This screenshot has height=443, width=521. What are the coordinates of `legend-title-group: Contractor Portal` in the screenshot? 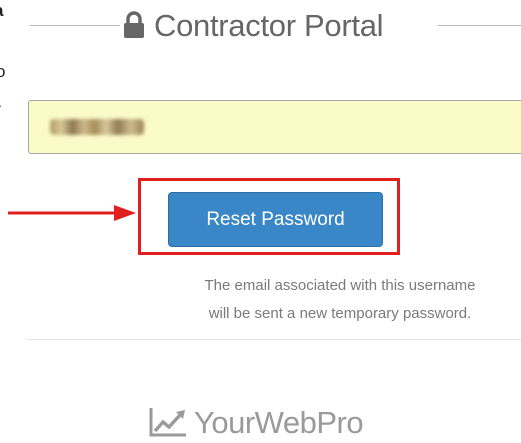 It's located at (253, 25).